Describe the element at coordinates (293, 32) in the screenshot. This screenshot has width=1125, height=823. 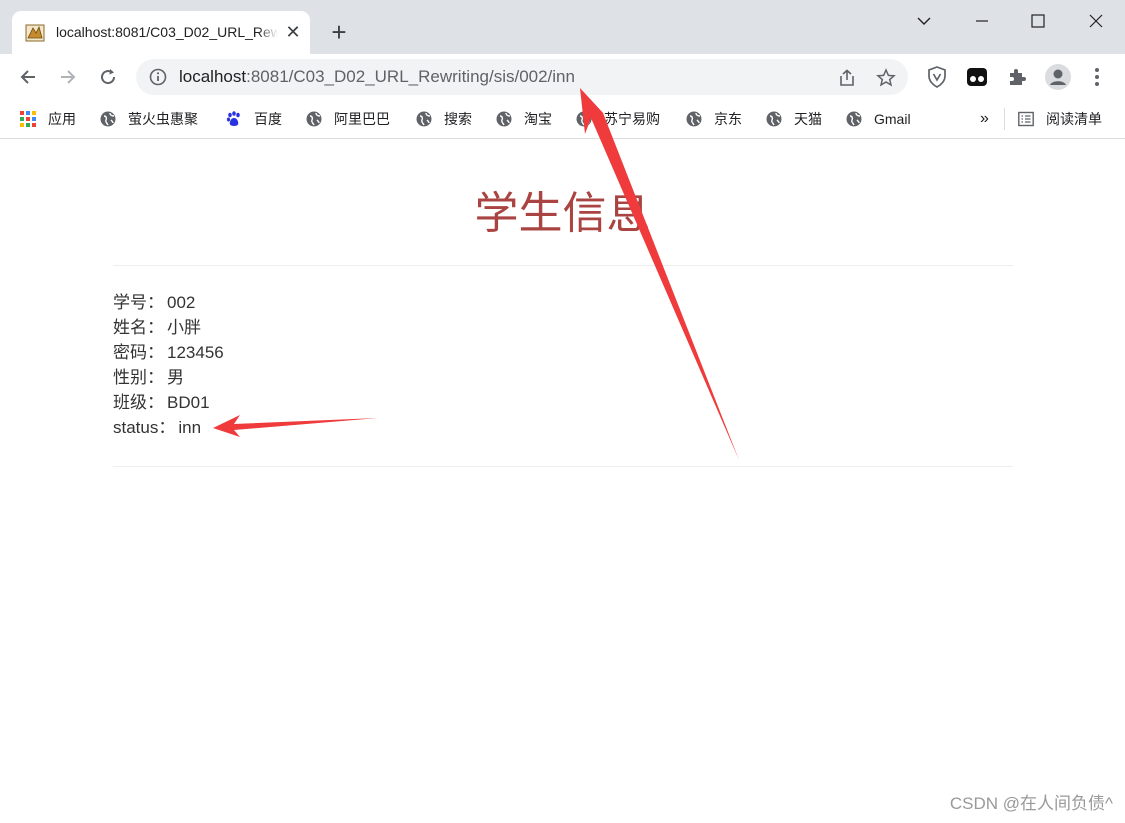
I see `close-tab-icon: ✕` at that location.